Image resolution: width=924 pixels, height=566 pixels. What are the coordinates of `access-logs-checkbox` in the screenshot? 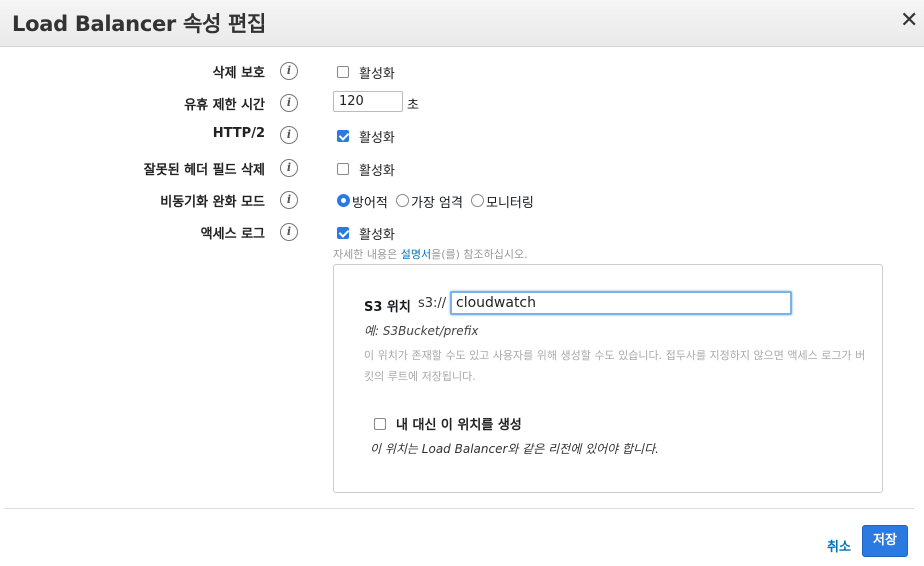 It's located at (343, 233).